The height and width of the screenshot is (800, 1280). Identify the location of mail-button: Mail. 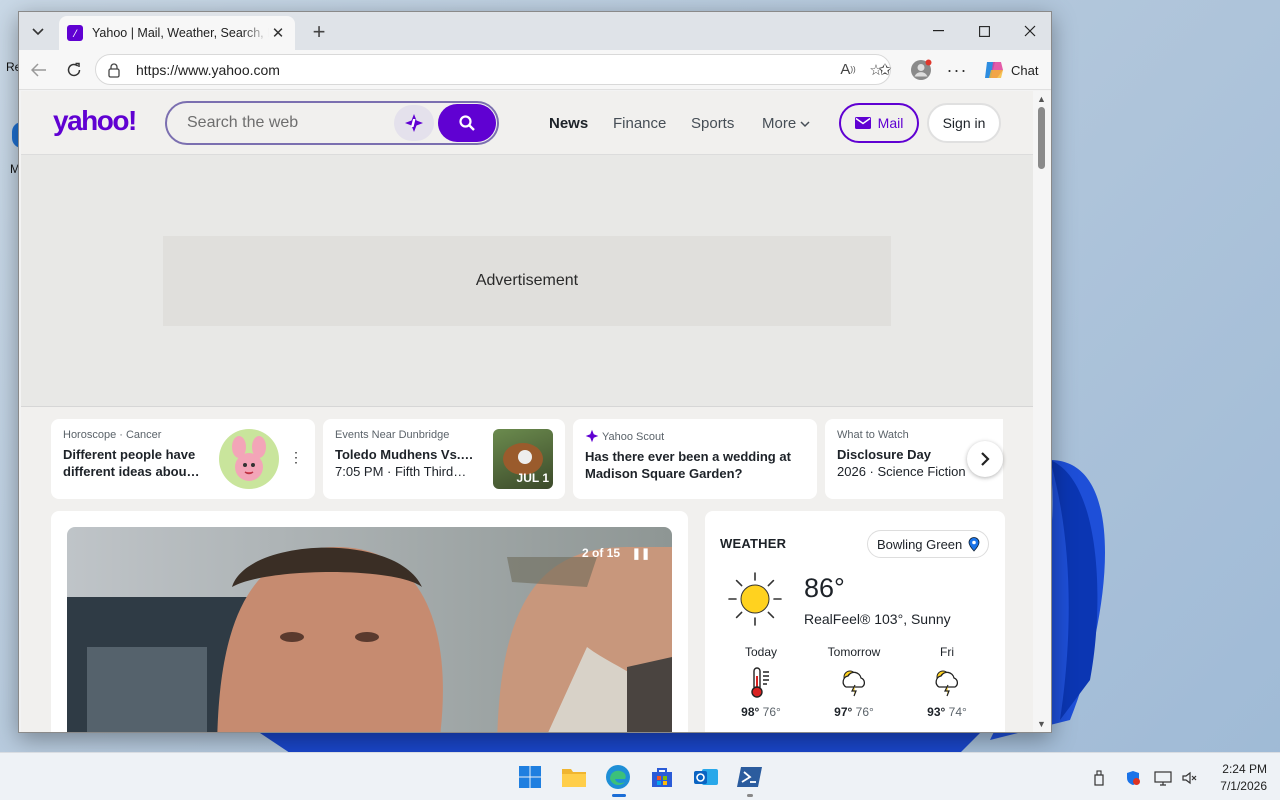
(879, 123).